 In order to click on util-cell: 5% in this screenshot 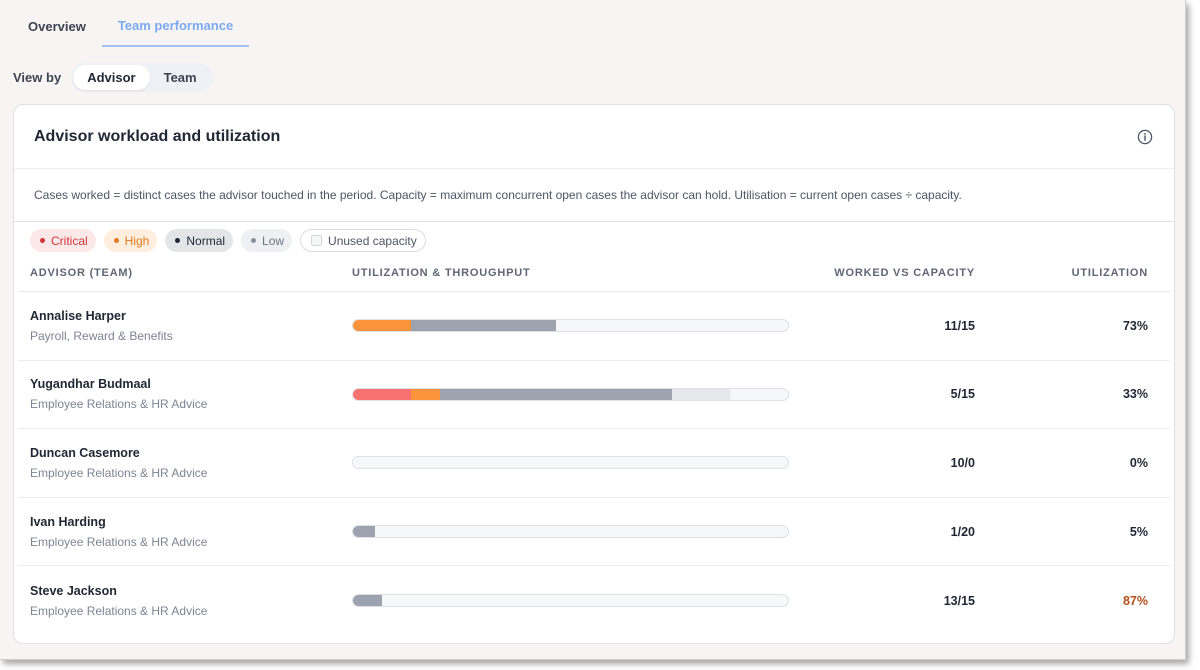, I will do `click(1067, 532)`.